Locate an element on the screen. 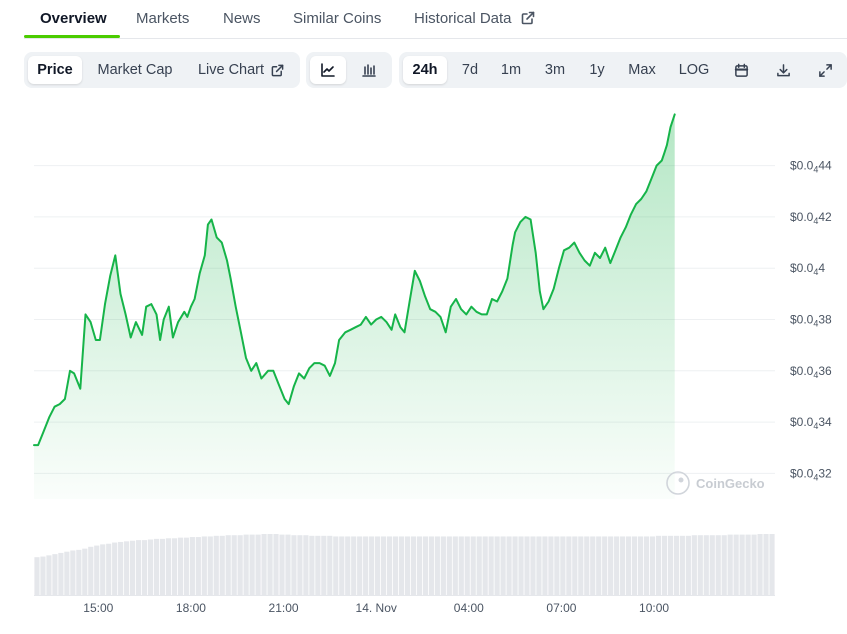 The width and height of the screenshot is (847, 634). x-tick-label: 15:00 is located at coordinates (98, 608).